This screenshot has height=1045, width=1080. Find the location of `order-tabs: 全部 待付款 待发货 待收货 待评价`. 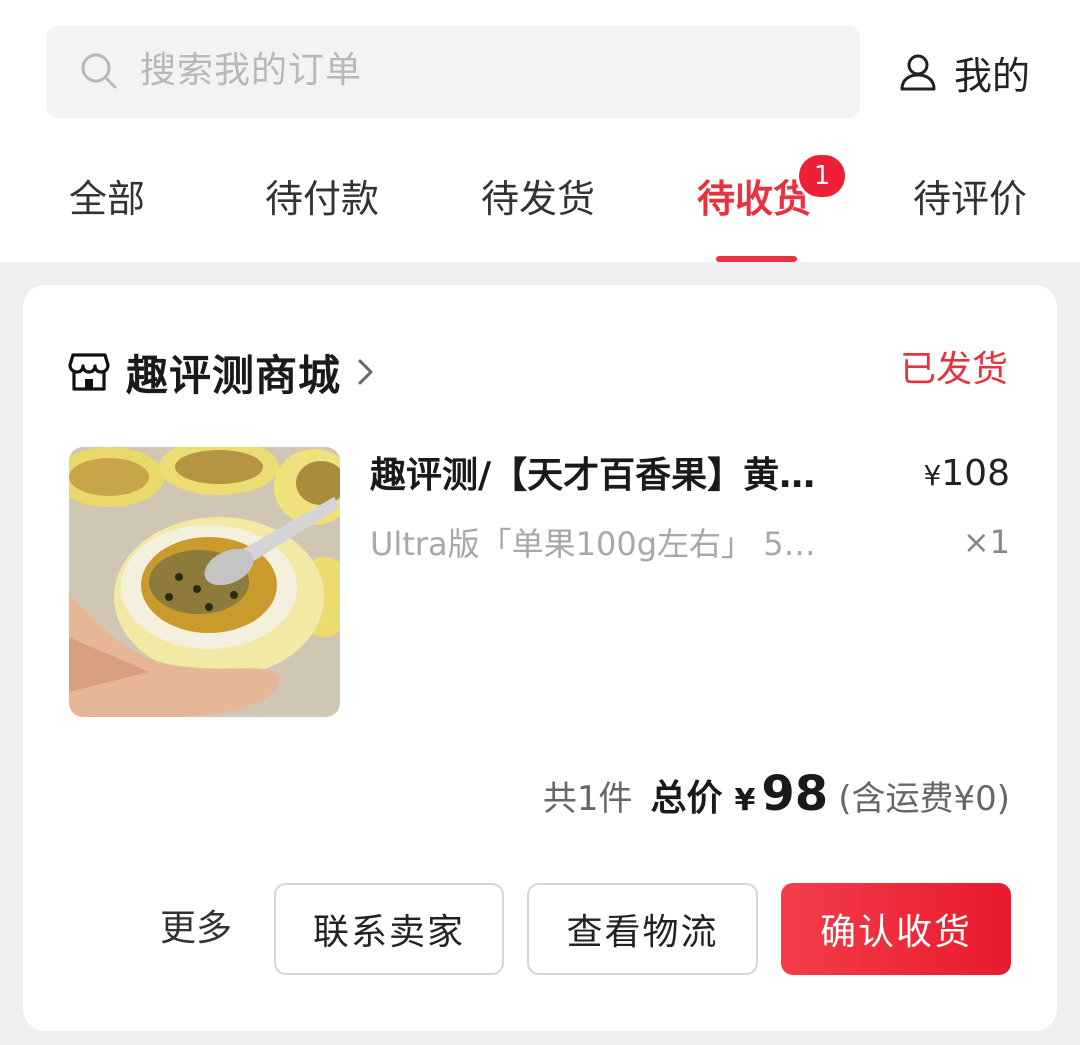

order-tabs: 全部 待付款 待发货 待收货 待评价 is located at coordinates (540, 211).